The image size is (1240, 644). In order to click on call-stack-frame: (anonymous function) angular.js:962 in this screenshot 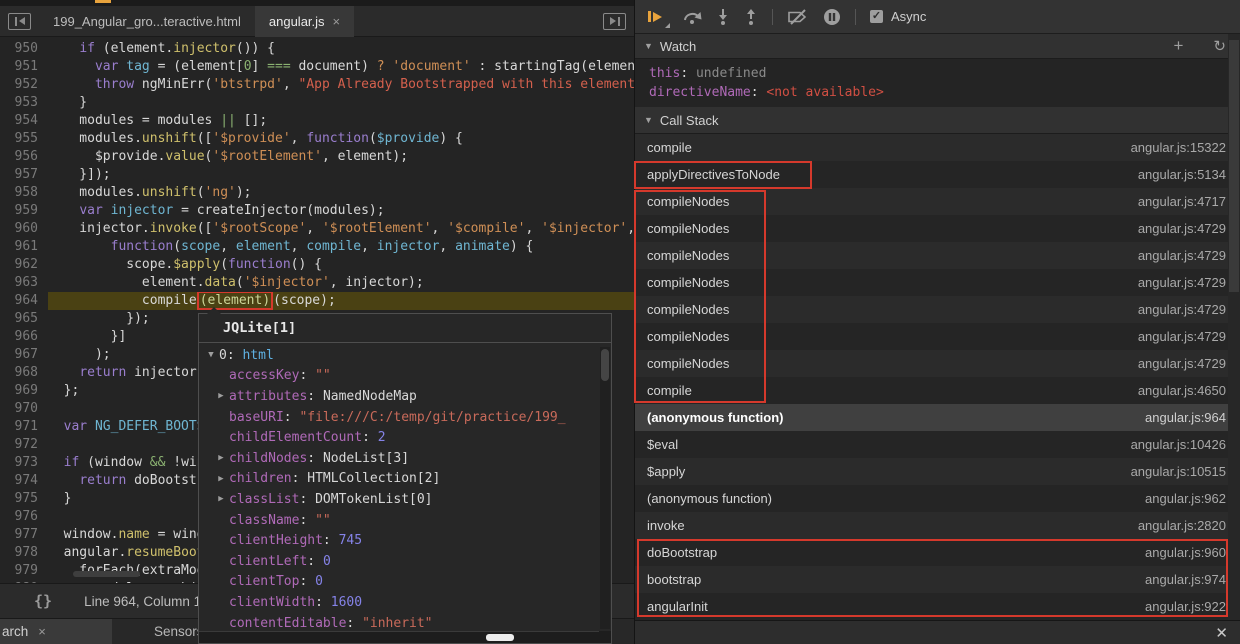, I will do `click(937, 498)`.